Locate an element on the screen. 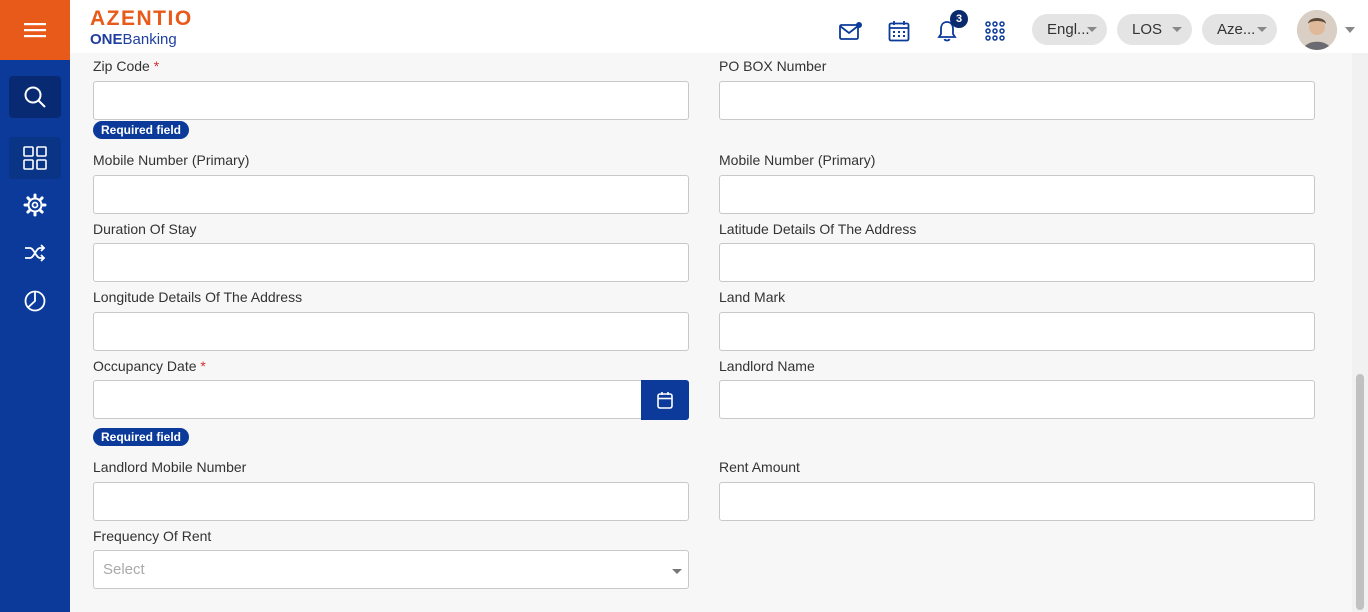 This screenshot has height=612, width=1368. sidebar-search-button is located at coordinates (35, 97).